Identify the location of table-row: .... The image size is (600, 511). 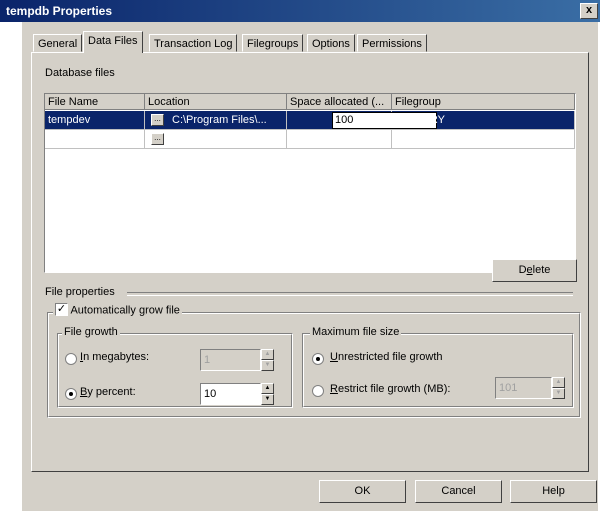
(310, 139).